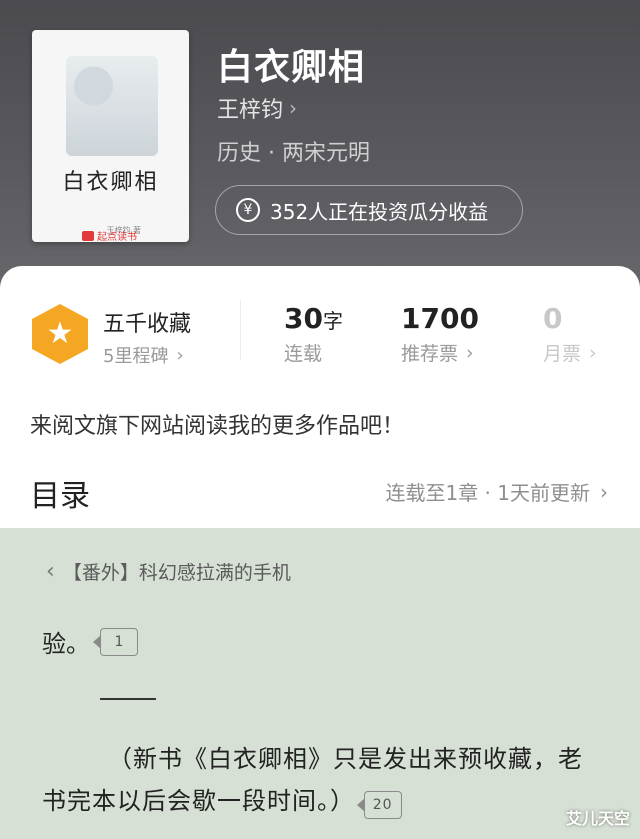 Image resolution: width=640 pixels, height=839 pixels. I want to click on collect-badge: ★, so click(60, 334).